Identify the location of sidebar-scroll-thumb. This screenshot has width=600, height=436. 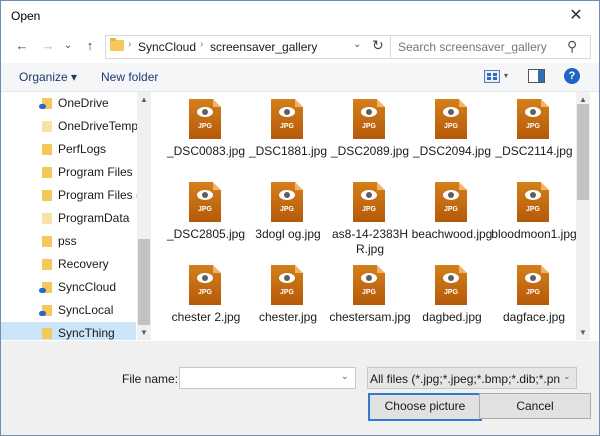
(144, 282).